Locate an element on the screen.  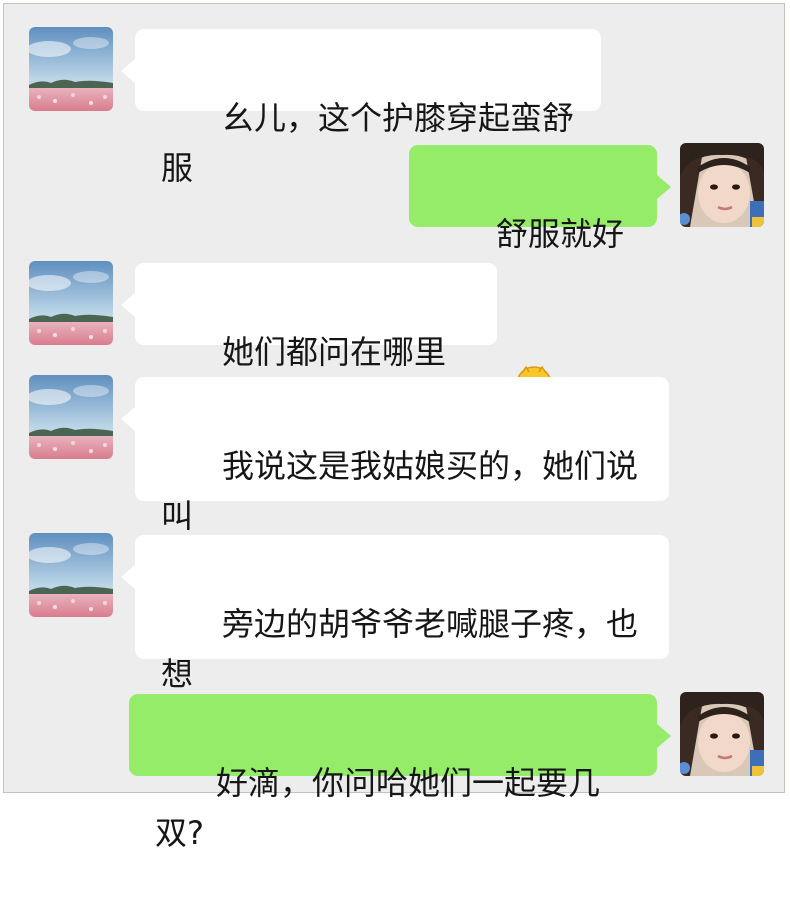
message-text: 舒服就好 is located at coordinates (560, 234).